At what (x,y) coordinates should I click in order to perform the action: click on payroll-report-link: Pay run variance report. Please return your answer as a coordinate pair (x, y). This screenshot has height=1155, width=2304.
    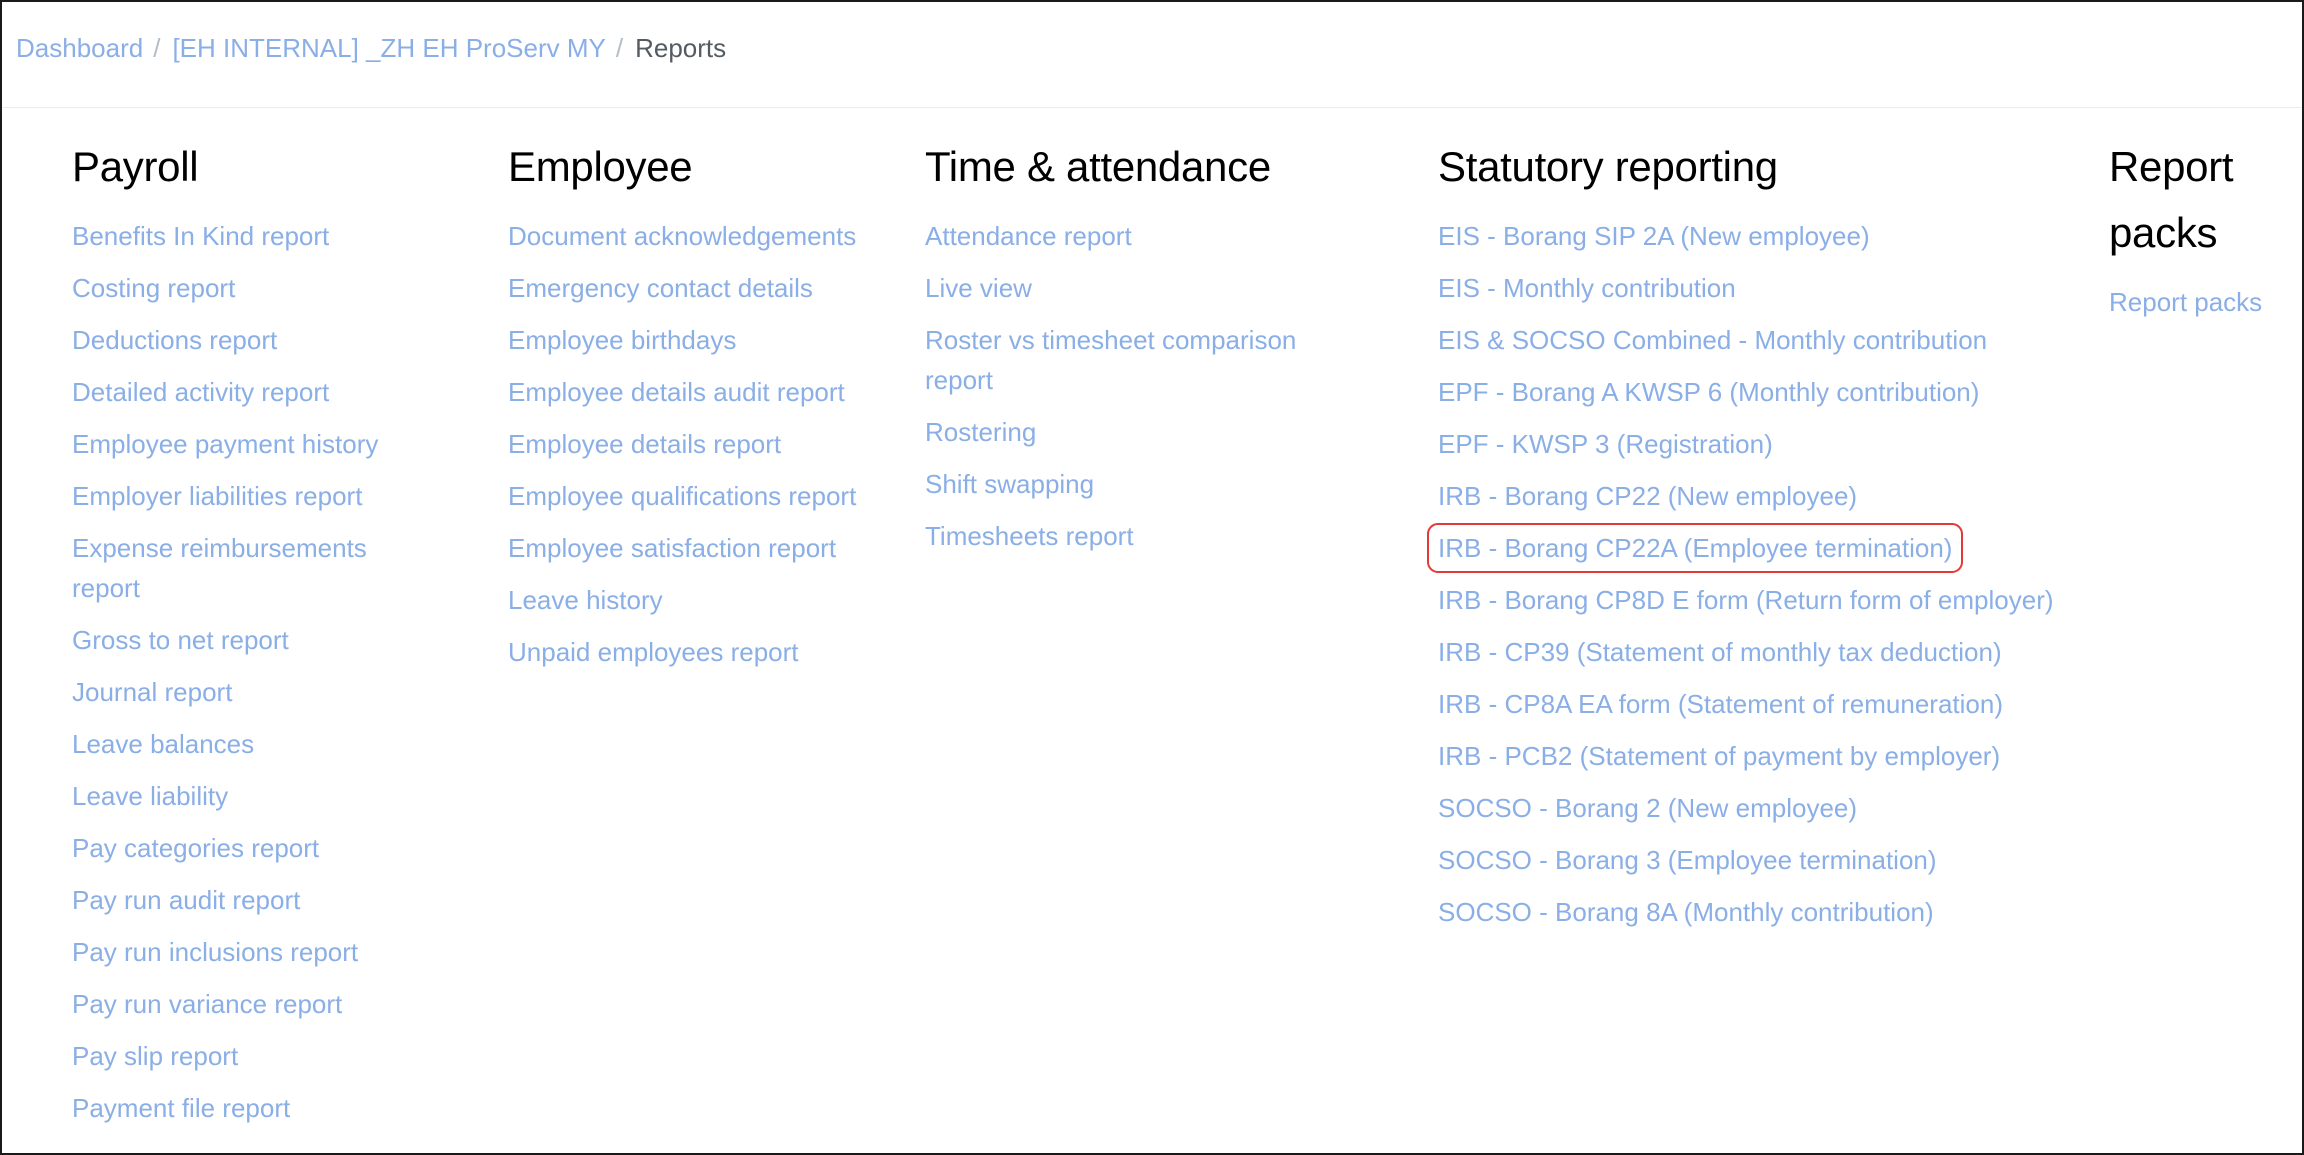
    Looking at the image, I should click on (207, 1004).